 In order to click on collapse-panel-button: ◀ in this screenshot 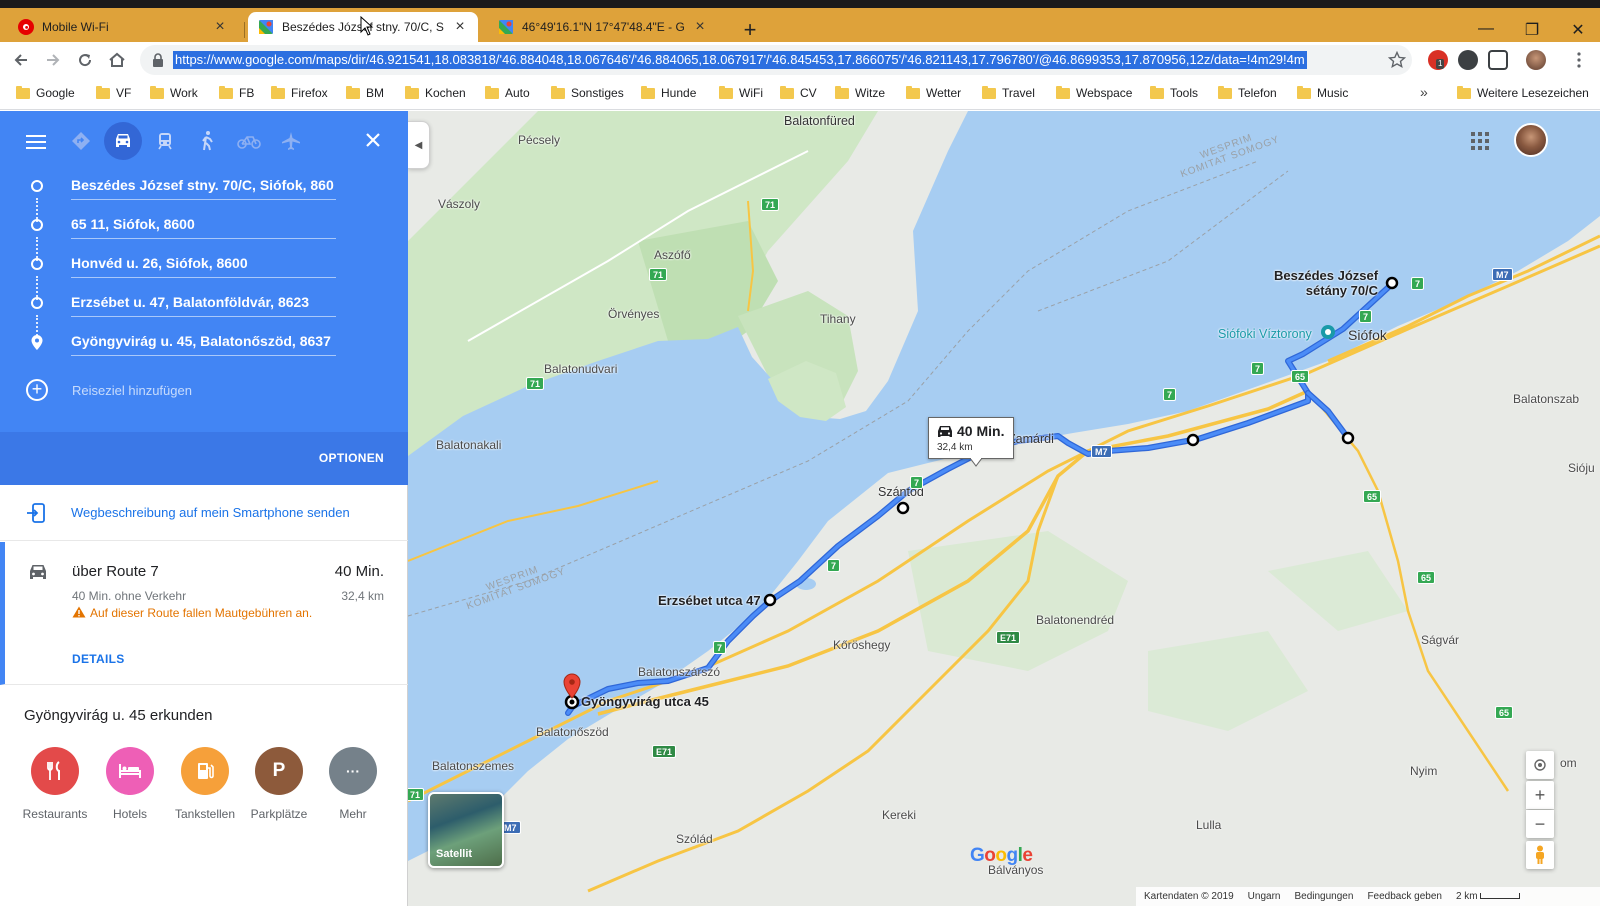, I will do `click(419, 145)`.